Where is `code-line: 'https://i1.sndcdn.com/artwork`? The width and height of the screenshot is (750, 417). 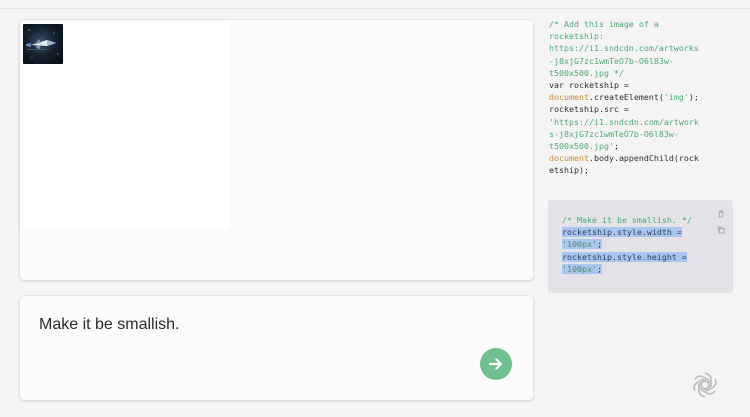
code-line: 'https://i1.sndcdn.com/artwork is located at coordinates (644, 122).